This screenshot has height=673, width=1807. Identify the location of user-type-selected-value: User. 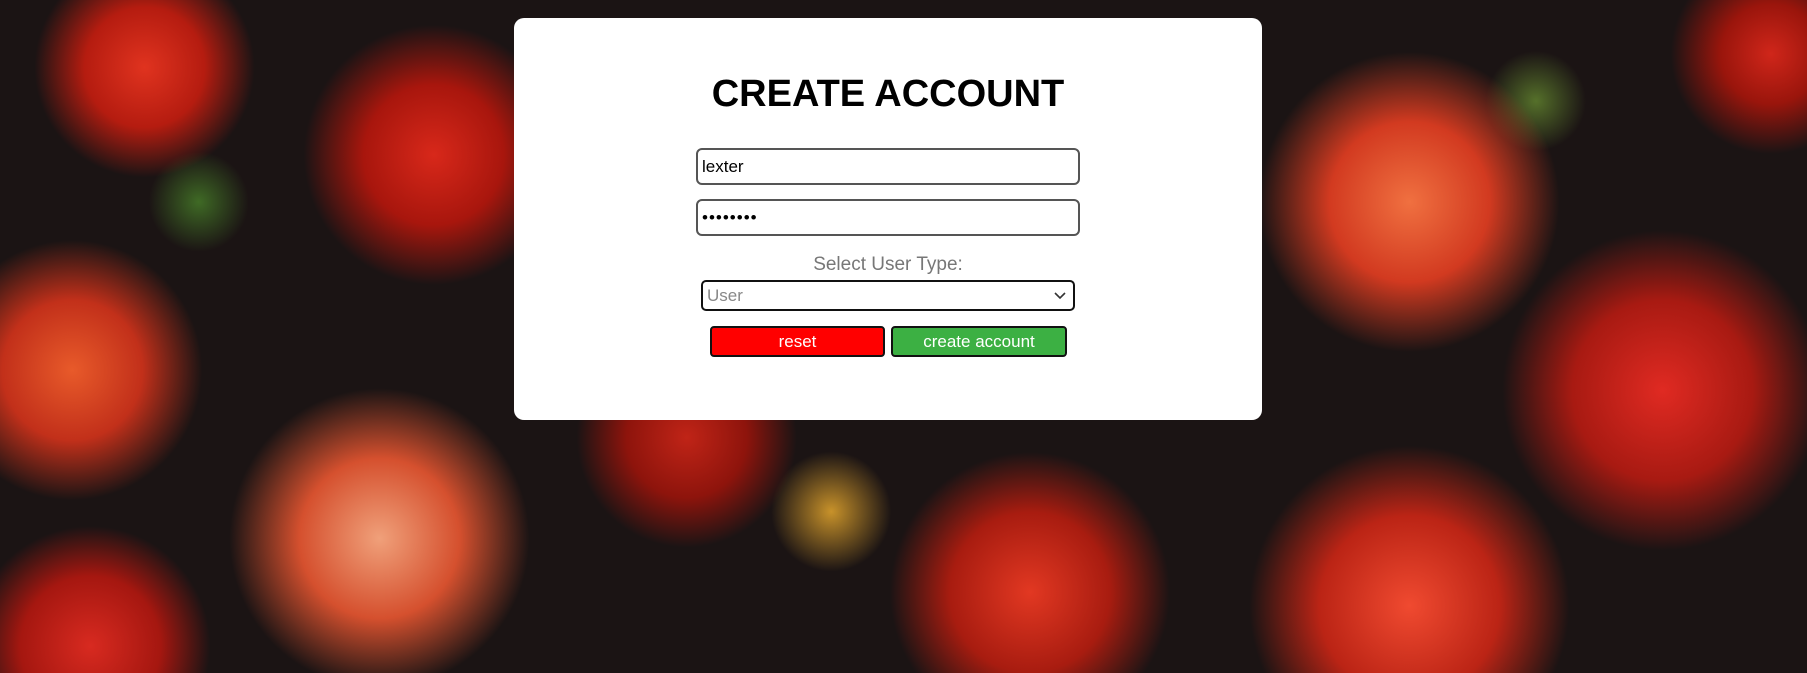
(725, 295).